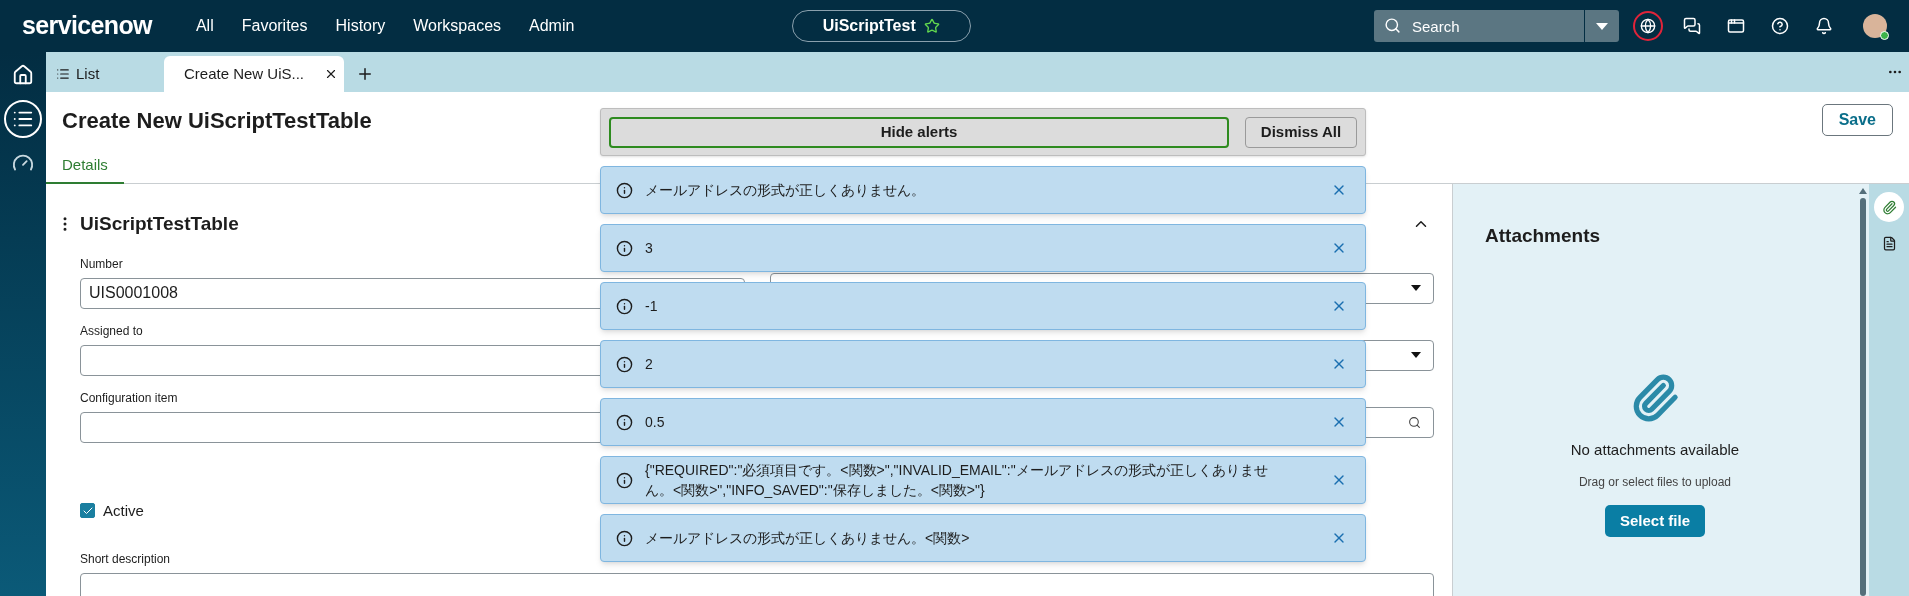 The image size is (1909, 596). I want to click on document-icon, so click(1889, 243).